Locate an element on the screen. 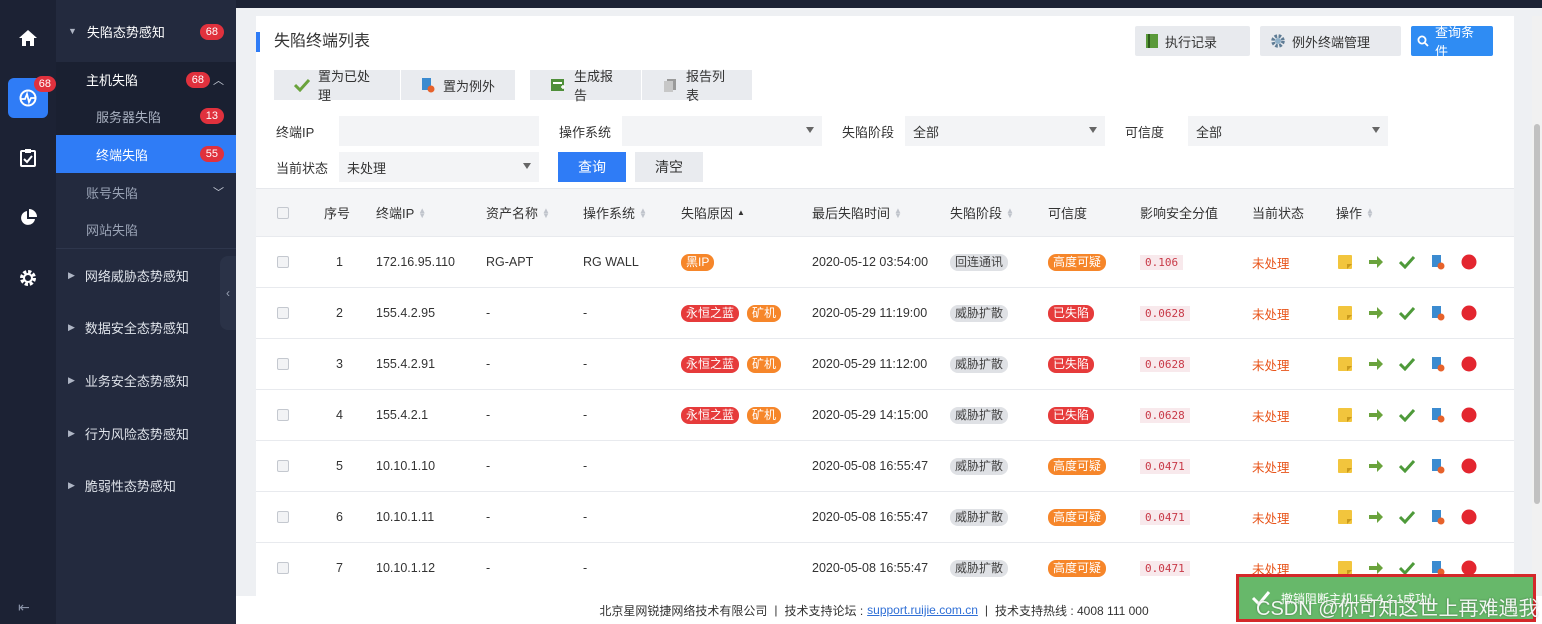  menu-item-server-compromise: 服务器失陷 13 is located at coordinates (146, 116).